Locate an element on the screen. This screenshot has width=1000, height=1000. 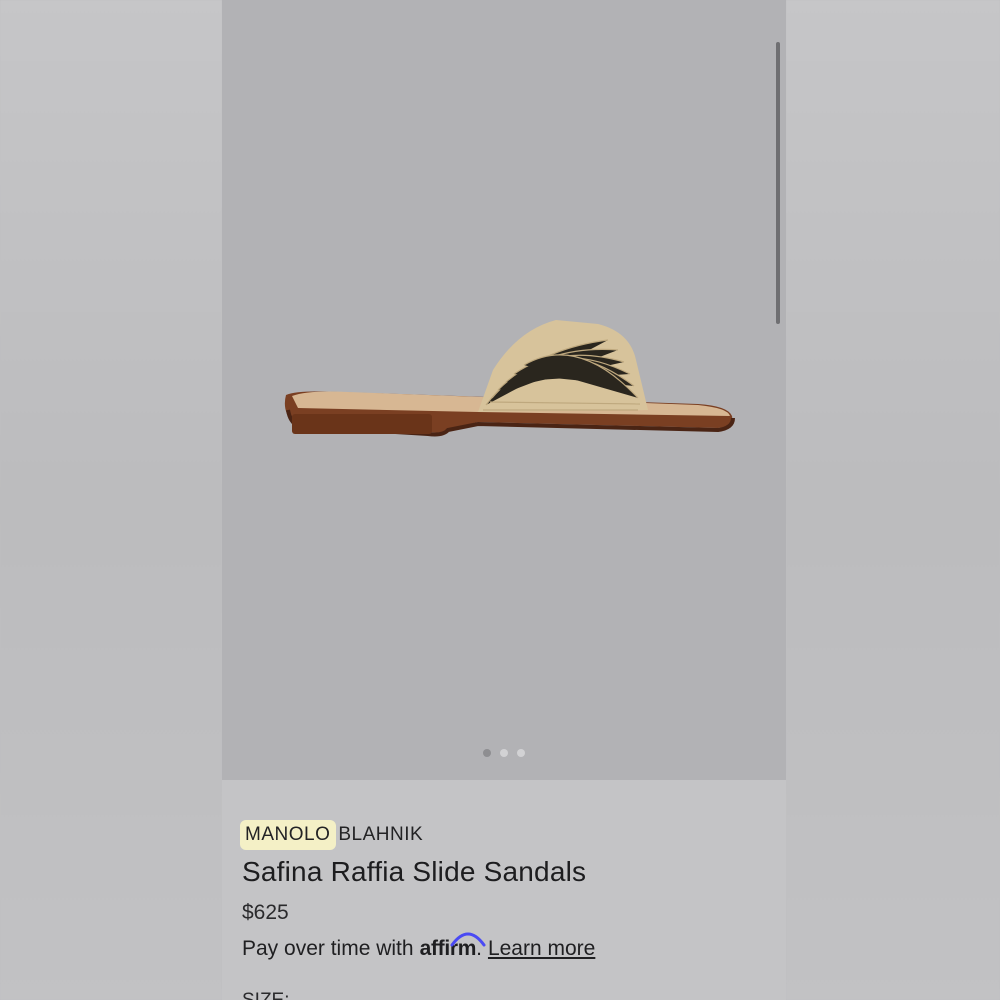
size-label: SIZE: is located at coordinates (266, 995).